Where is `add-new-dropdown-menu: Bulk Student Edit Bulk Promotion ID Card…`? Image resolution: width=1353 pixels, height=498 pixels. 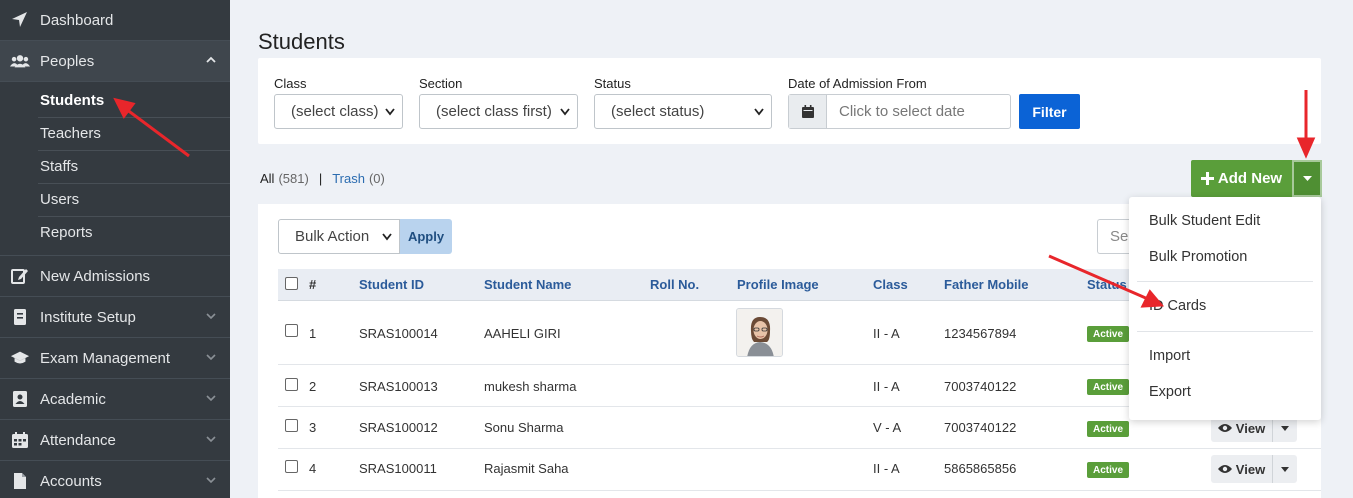
add-new-dropdown-menu: Bulk Student Edit Bulk Promotion ID Card… is located at coordinates (1225, 308).